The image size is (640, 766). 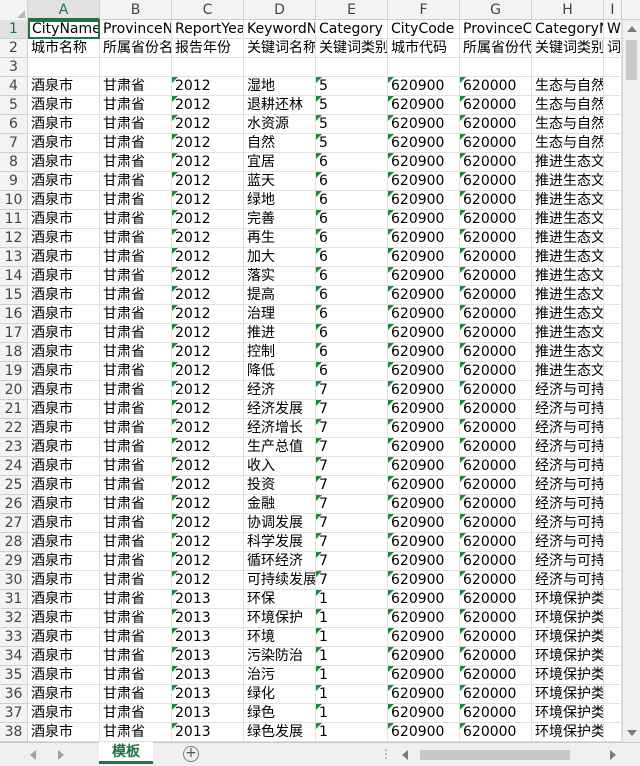 What do you see at coordinates (496, 29) in the screenshot?
I see `cell: ProvinceCo` at bounding box center [496, 29].